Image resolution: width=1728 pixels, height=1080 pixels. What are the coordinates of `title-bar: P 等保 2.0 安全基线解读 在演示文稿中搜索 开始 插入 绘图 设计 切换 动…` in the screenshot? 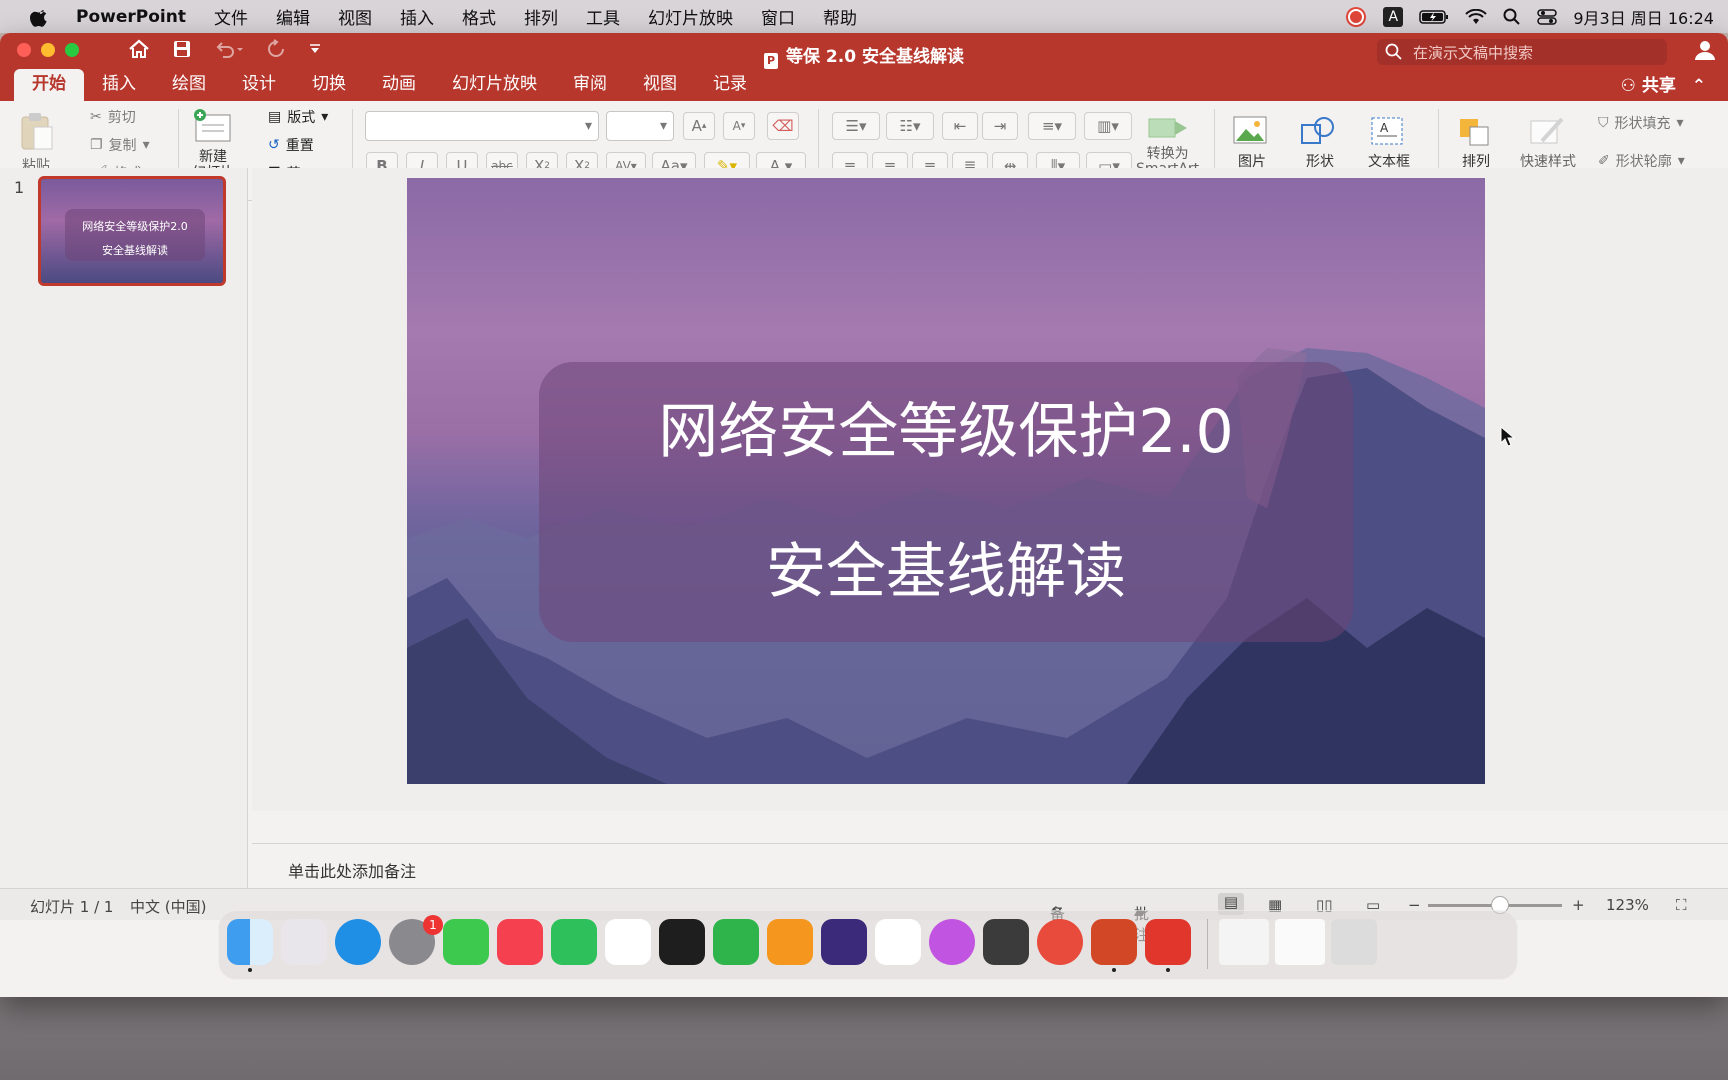 It's located at (864, 67).